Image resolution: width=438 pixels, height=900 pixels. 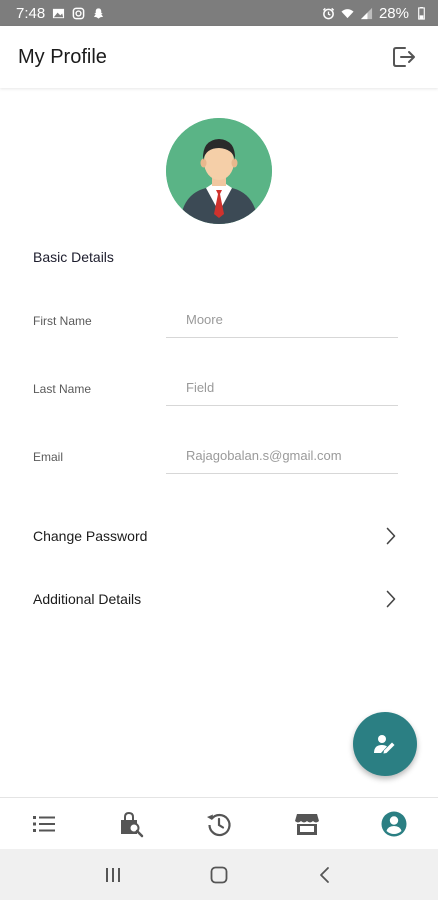 I want to click on status-left: 7:48, so click(x=60, y=13).